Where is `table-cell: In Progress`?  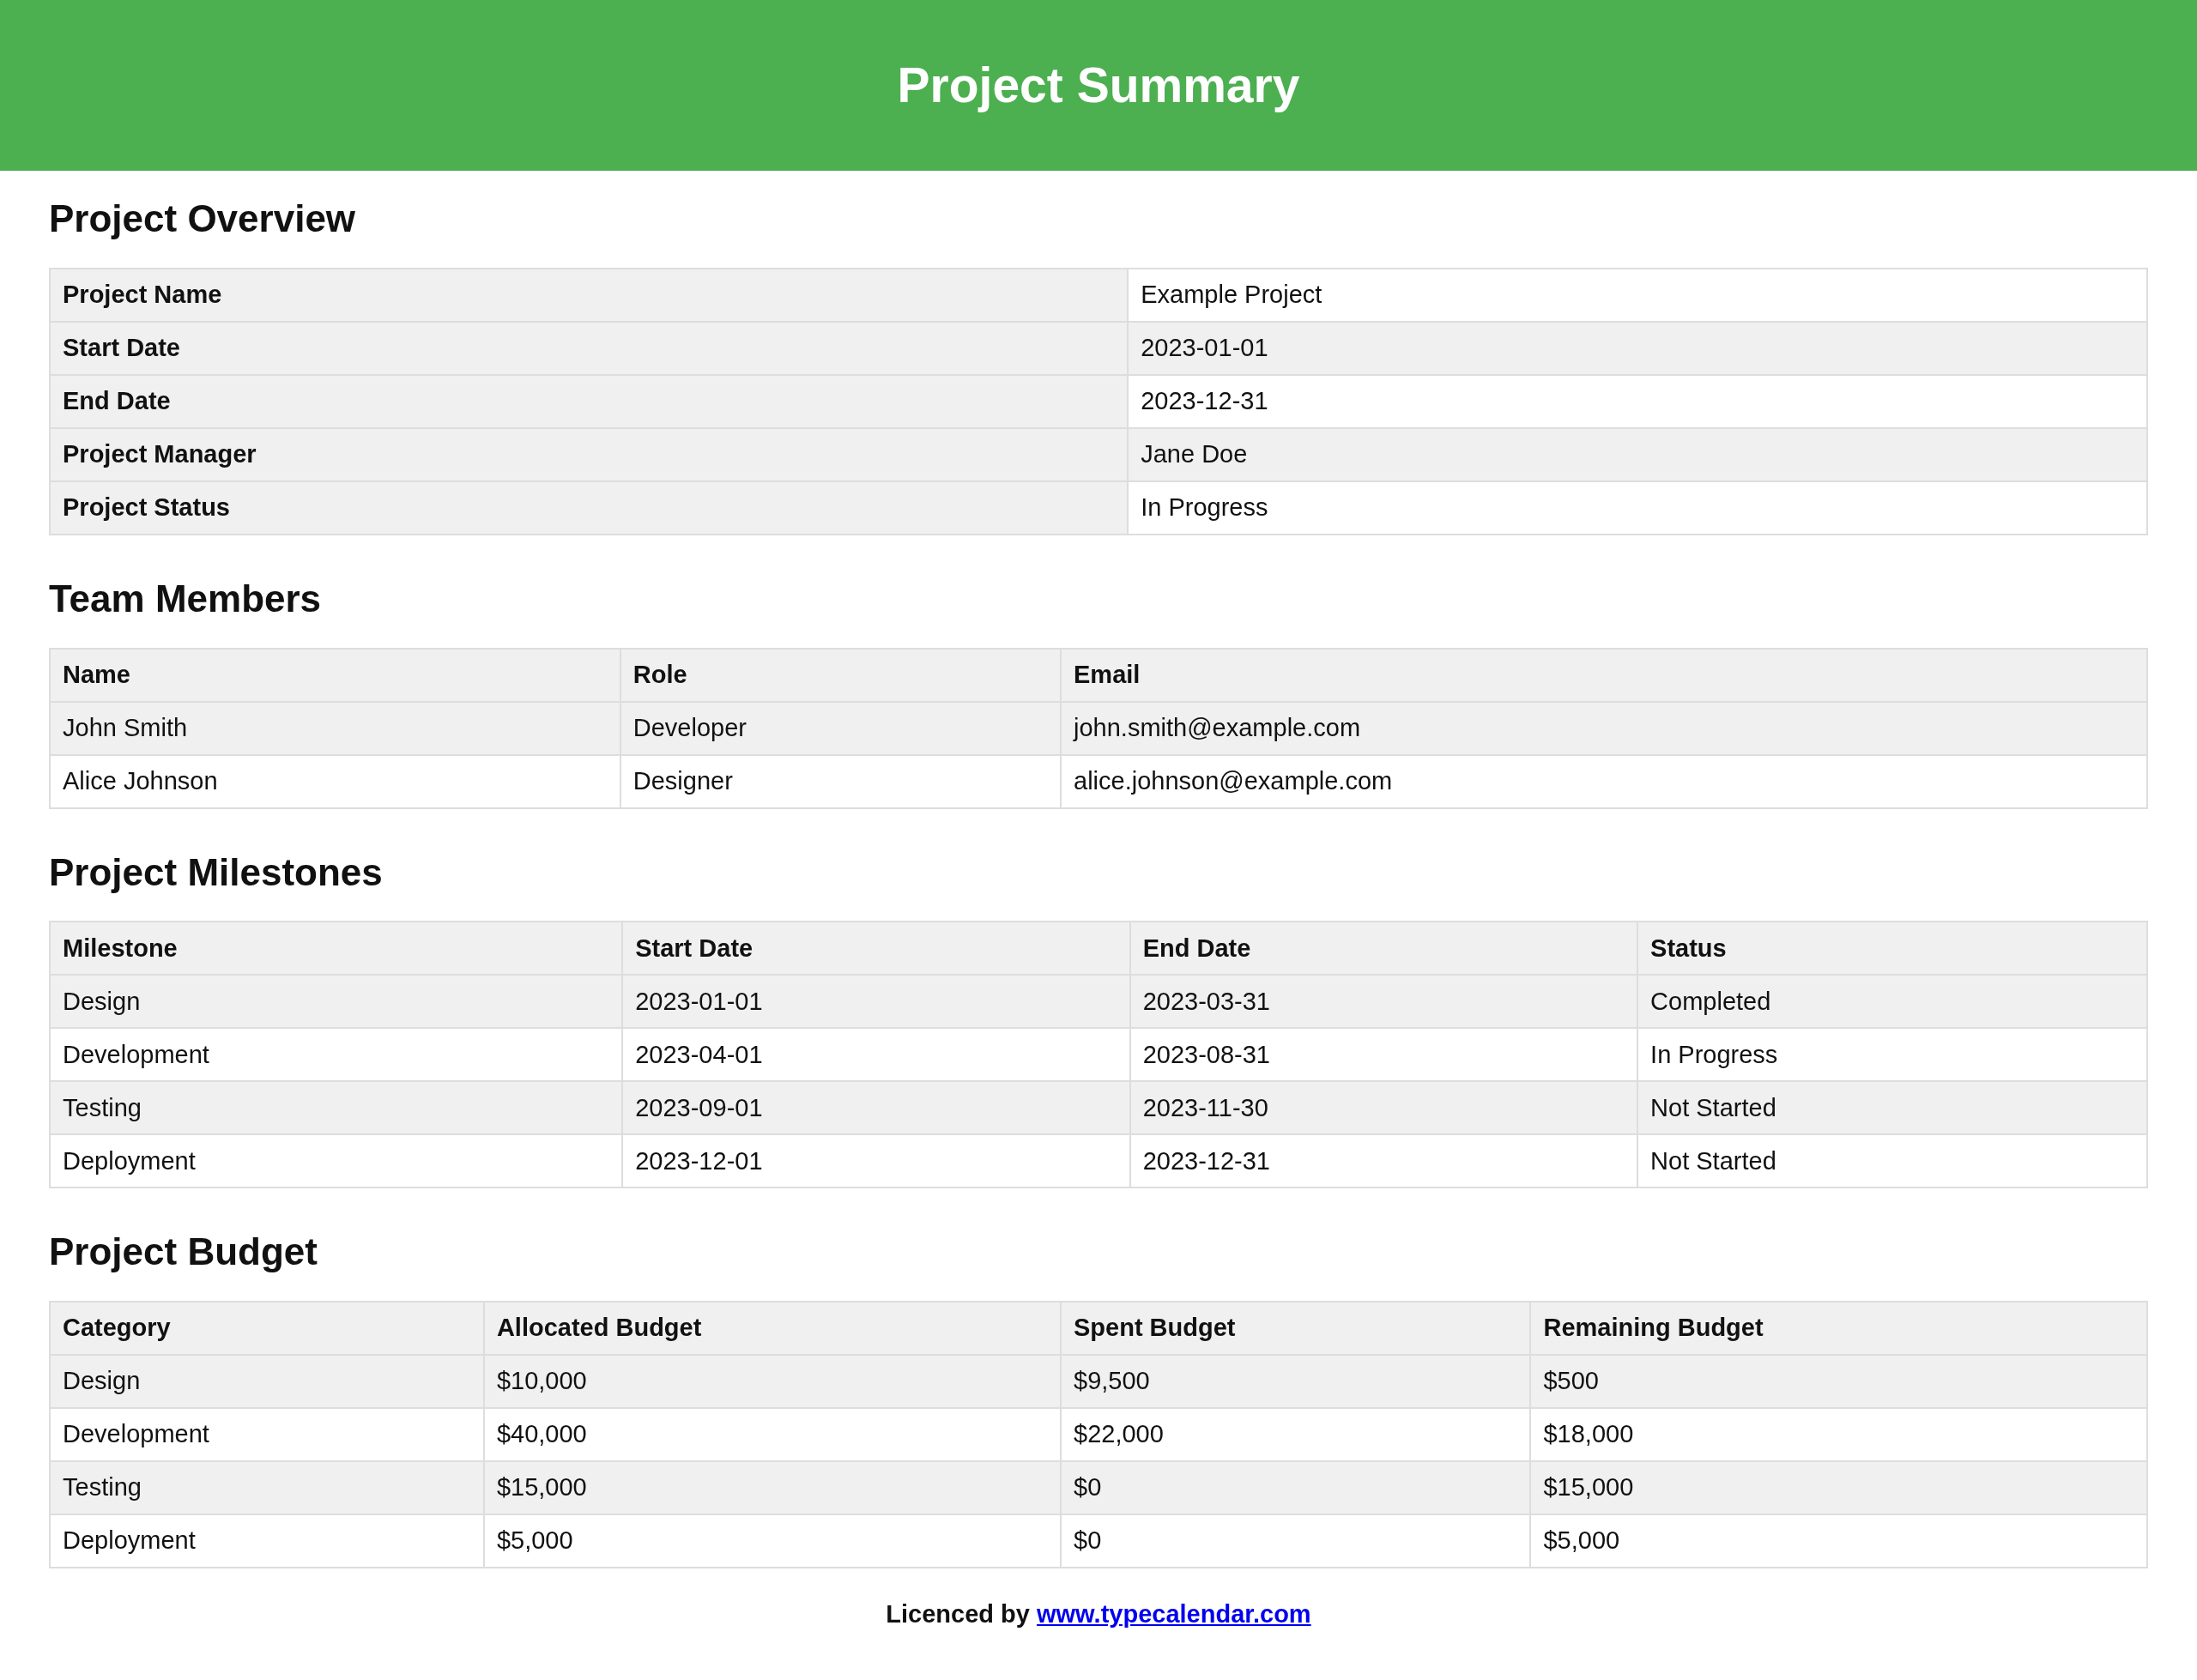 table-cell: In Progress is located at coordinates (1637, 508).